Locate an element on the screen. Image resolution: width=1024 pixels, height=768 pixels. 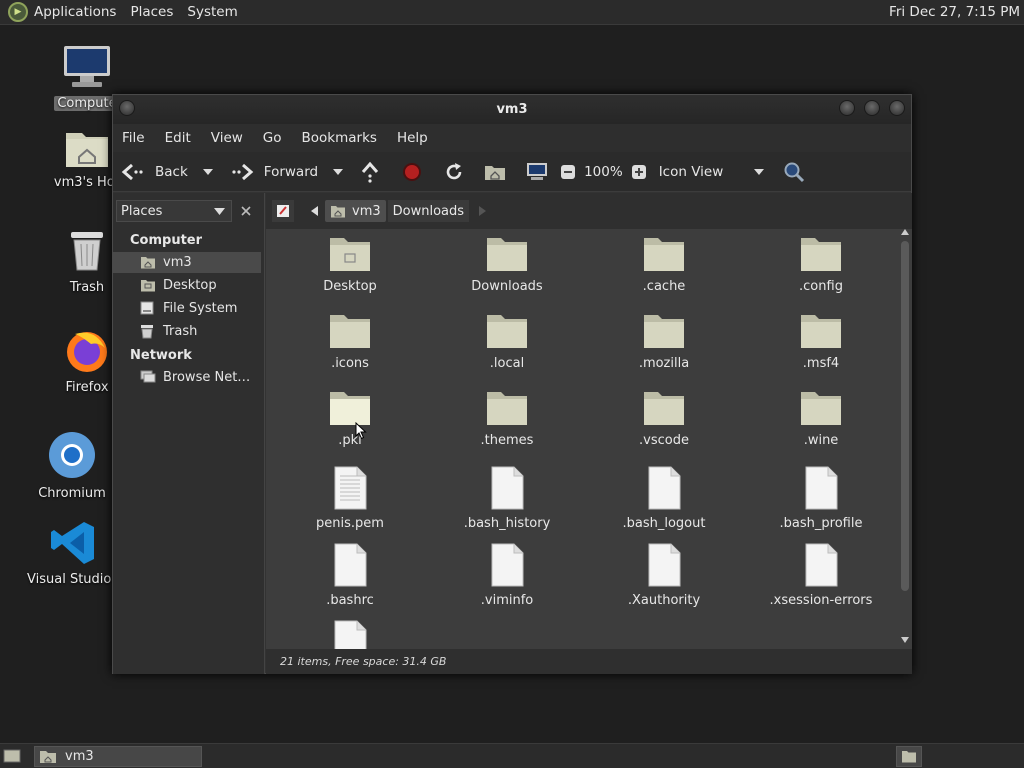
zoom-in-button is located at coordinates (639, 172).